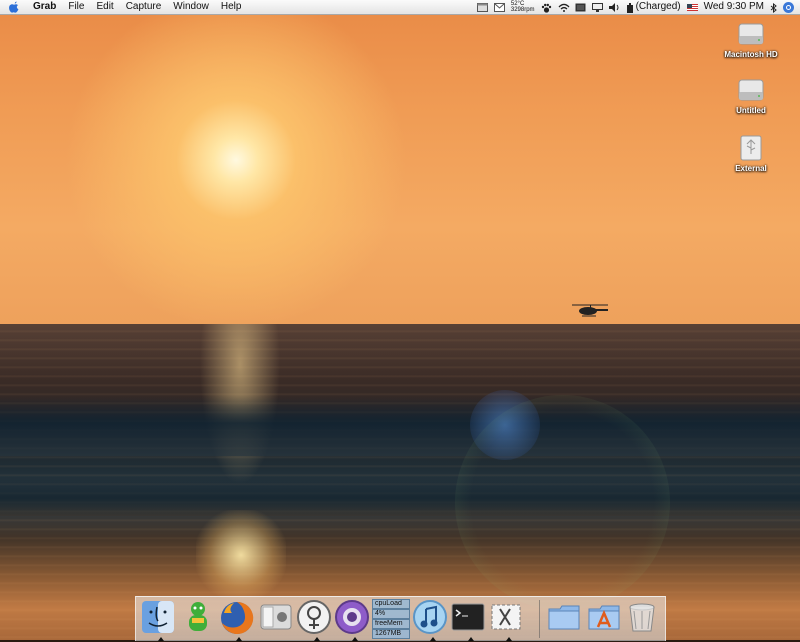 Image resolution: width=800 pixels, height=642 pixels. Describe the element at coordinates (658, 7) in the screenshot. I see `battery-status: (Charged)` at that location.